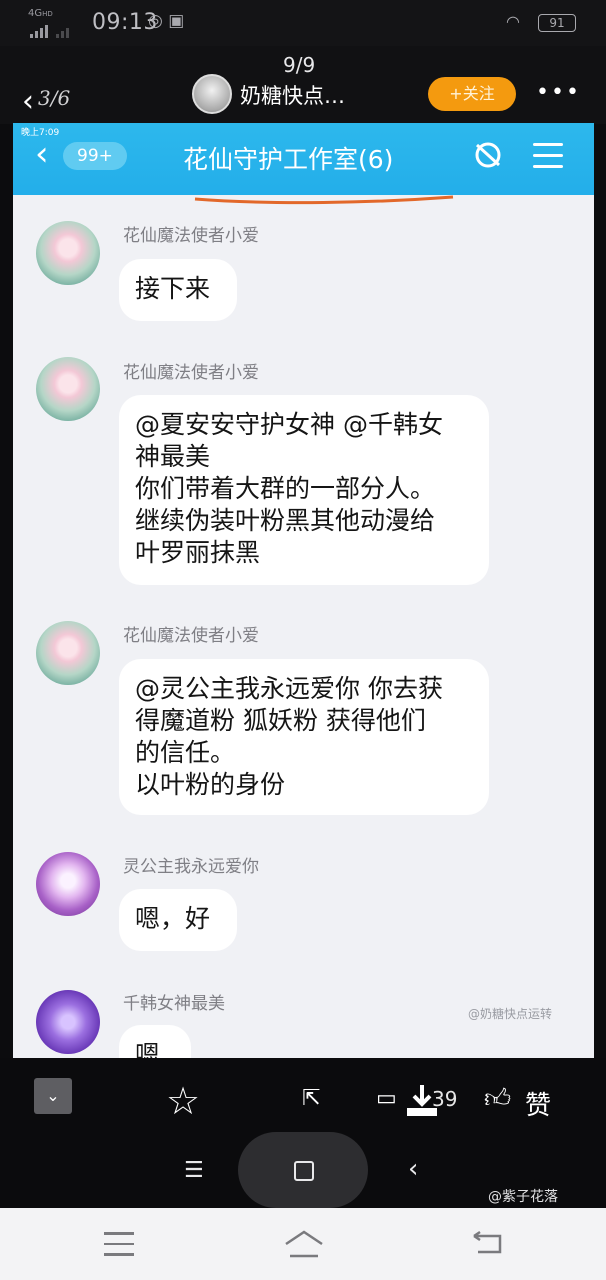 The width and height of the screenshot is (606, 1280). What do you see at coordinates (548, 159) in the screenshot?
I see `menu-icon` at bounding box center [548, 159].